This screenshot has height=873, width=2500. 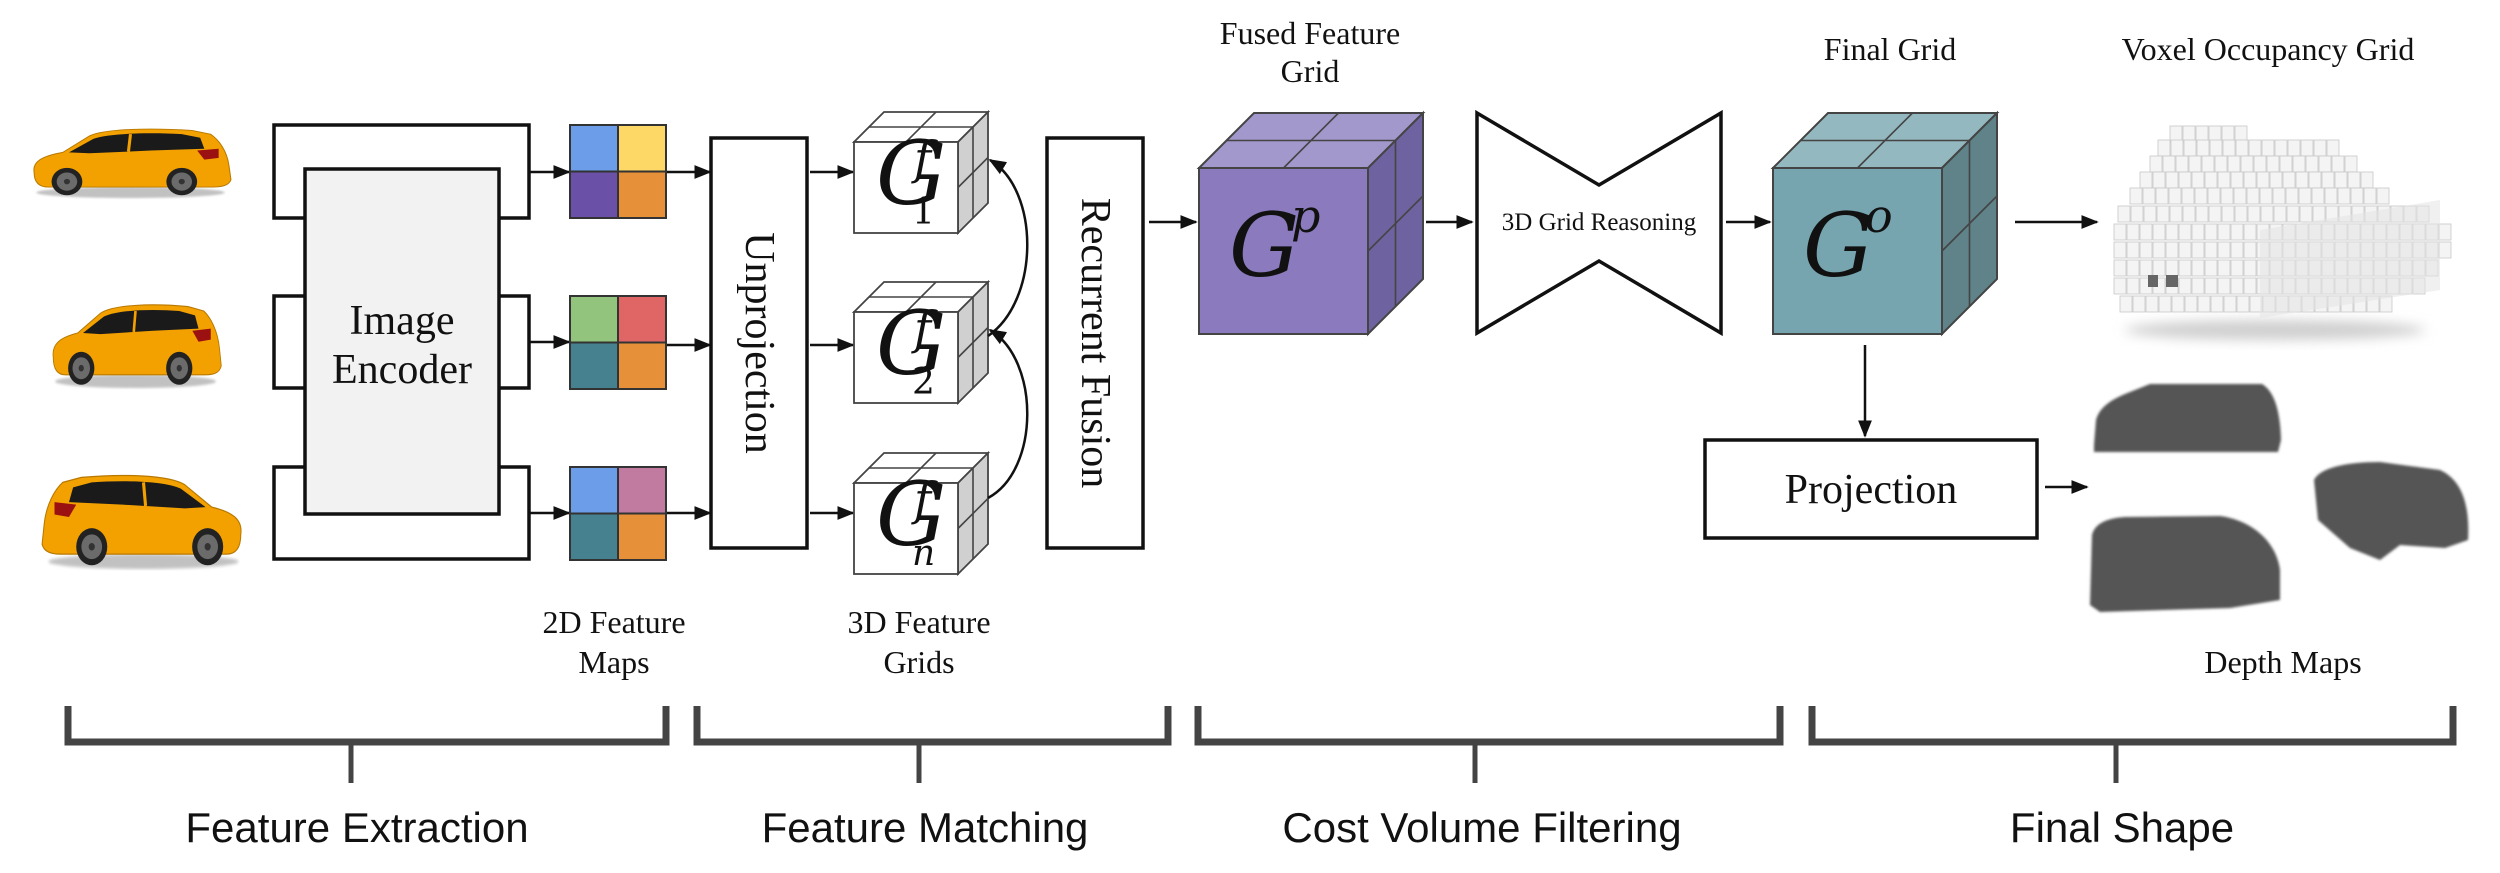 I want to click on feature-grid-subscript: 1, so click(x=923, y=212).